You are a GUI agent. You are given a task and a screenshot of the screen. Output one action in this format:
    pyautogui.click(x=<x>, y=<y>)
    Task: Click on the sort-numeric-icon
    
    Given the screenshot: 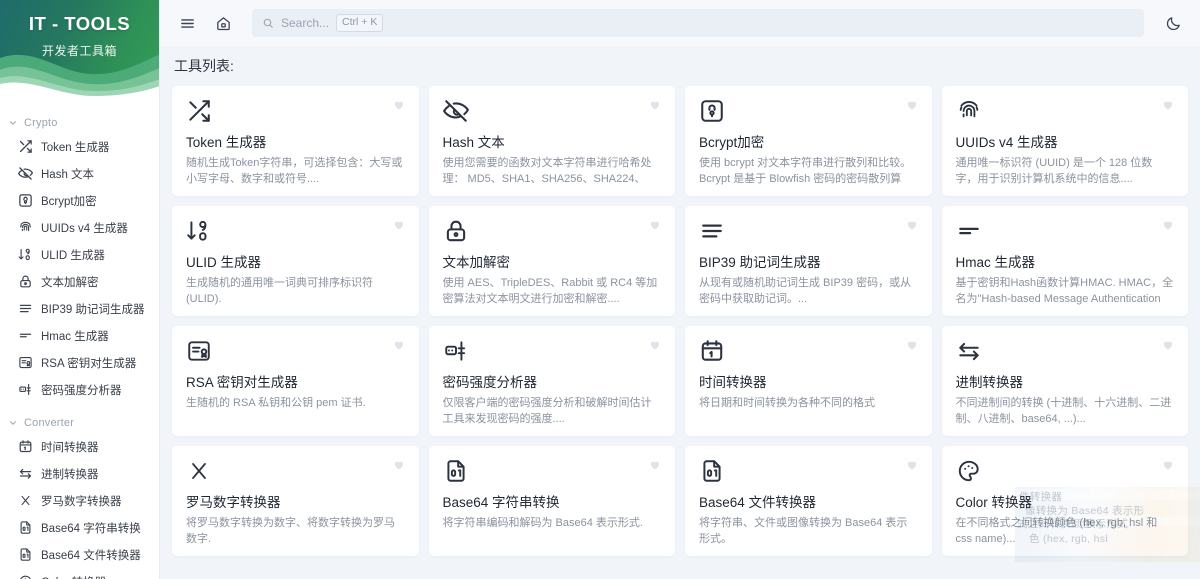 What is the action you would take?
    pyautogui.click(x=199, y=231)
    